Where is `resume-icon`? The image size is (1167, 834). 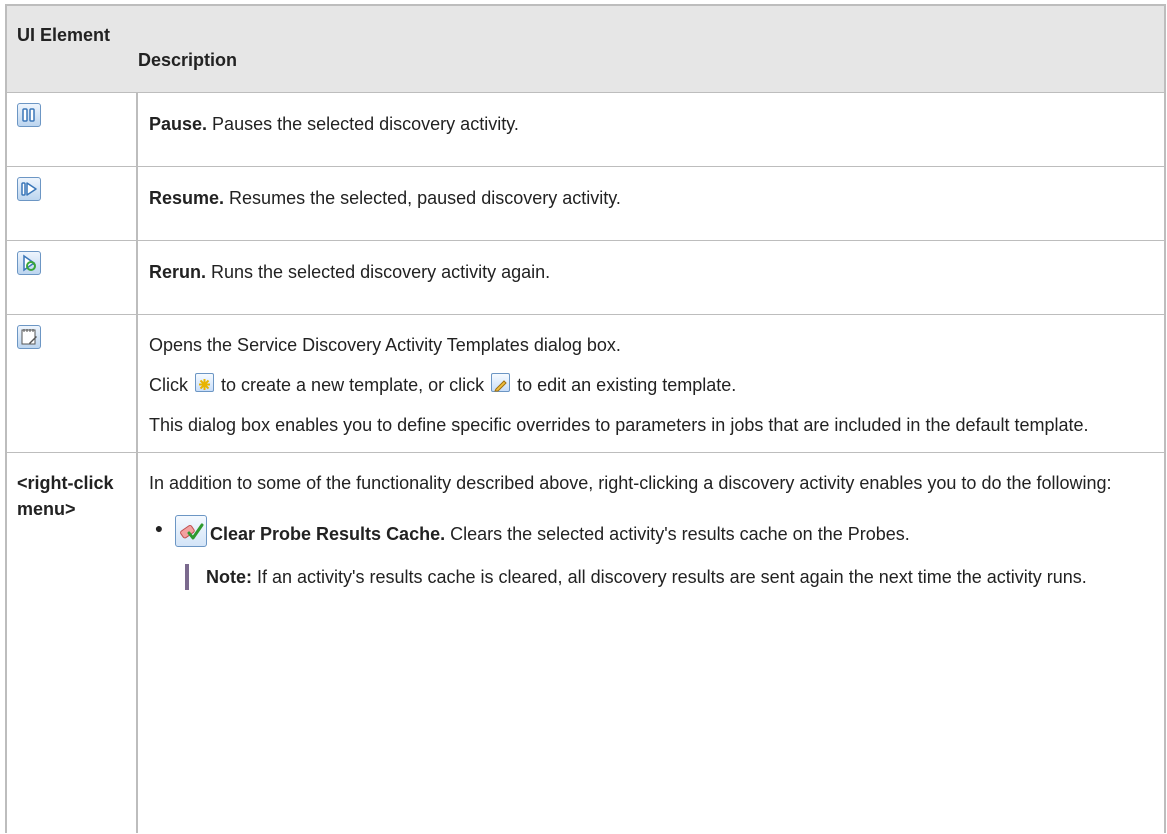
resume-icon is located at coordinates (29, 189).